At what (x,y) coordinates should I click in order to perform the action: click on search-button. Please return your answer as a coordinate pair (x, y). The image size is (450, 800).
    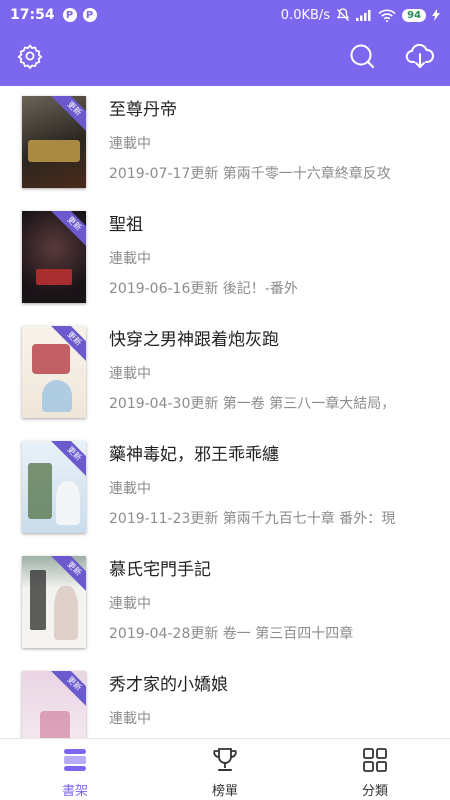
    Looking at the image, I should click on (362, 58).